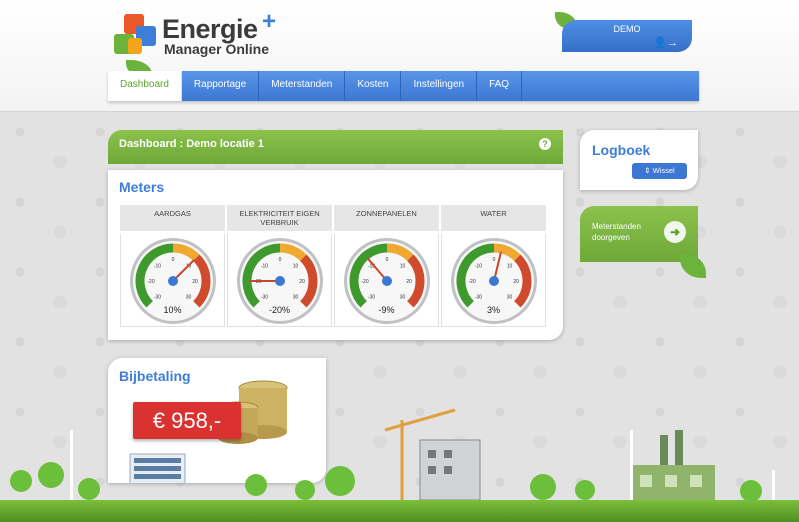  Describe the element at coordinates (647, 170) in the screenshot. I see `sort-arrows-icon: ⇕` at that location.